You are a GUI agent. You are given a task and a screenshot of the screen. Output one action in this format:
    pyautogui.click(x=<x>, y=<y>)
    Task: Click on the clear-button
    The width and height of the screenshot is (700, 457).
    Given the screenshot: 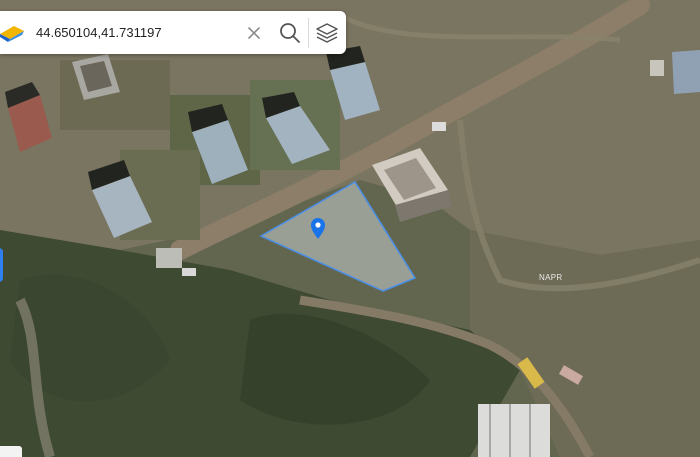 What is the action you would take?
    pyautogui.click(x=254, y=33)
    